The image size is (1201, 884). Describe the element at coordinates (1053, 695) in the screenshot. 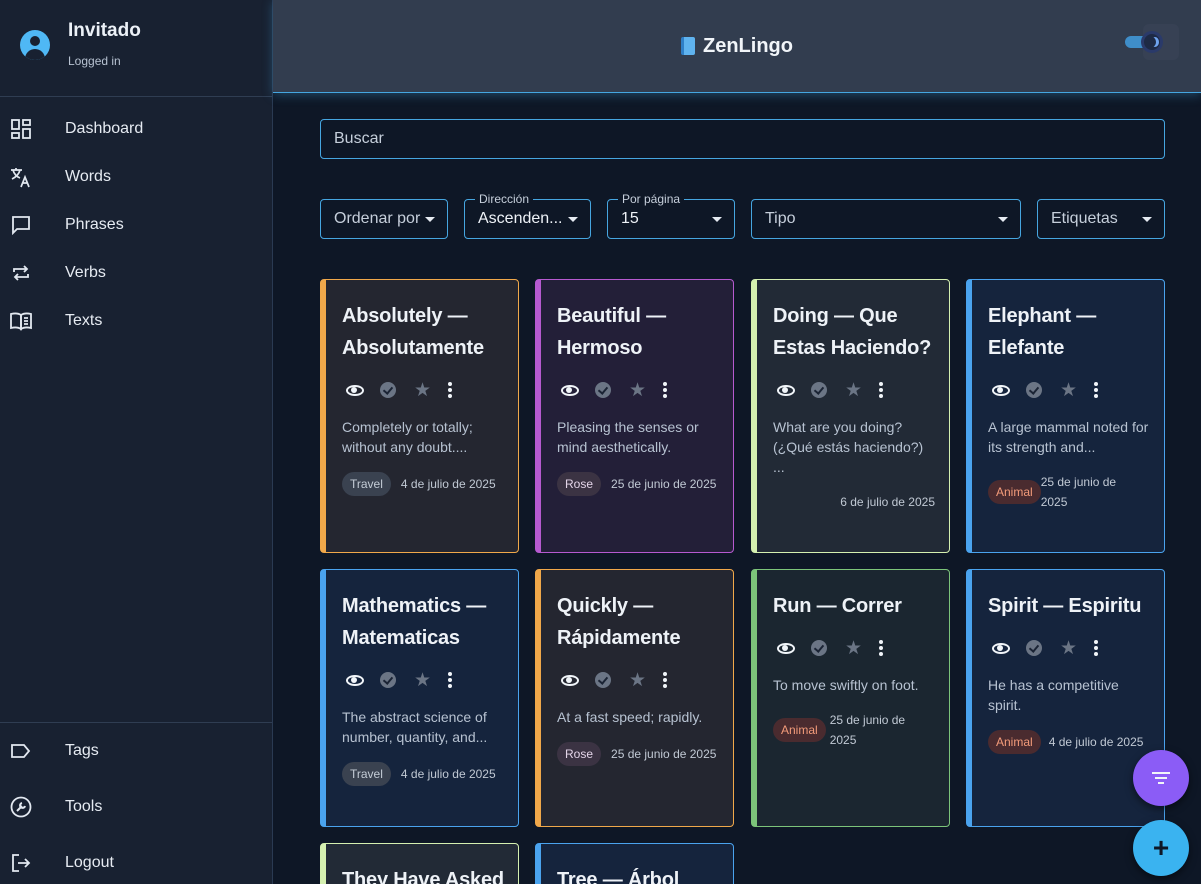

I see `card-description: He has a competitive spirit.` at that location.